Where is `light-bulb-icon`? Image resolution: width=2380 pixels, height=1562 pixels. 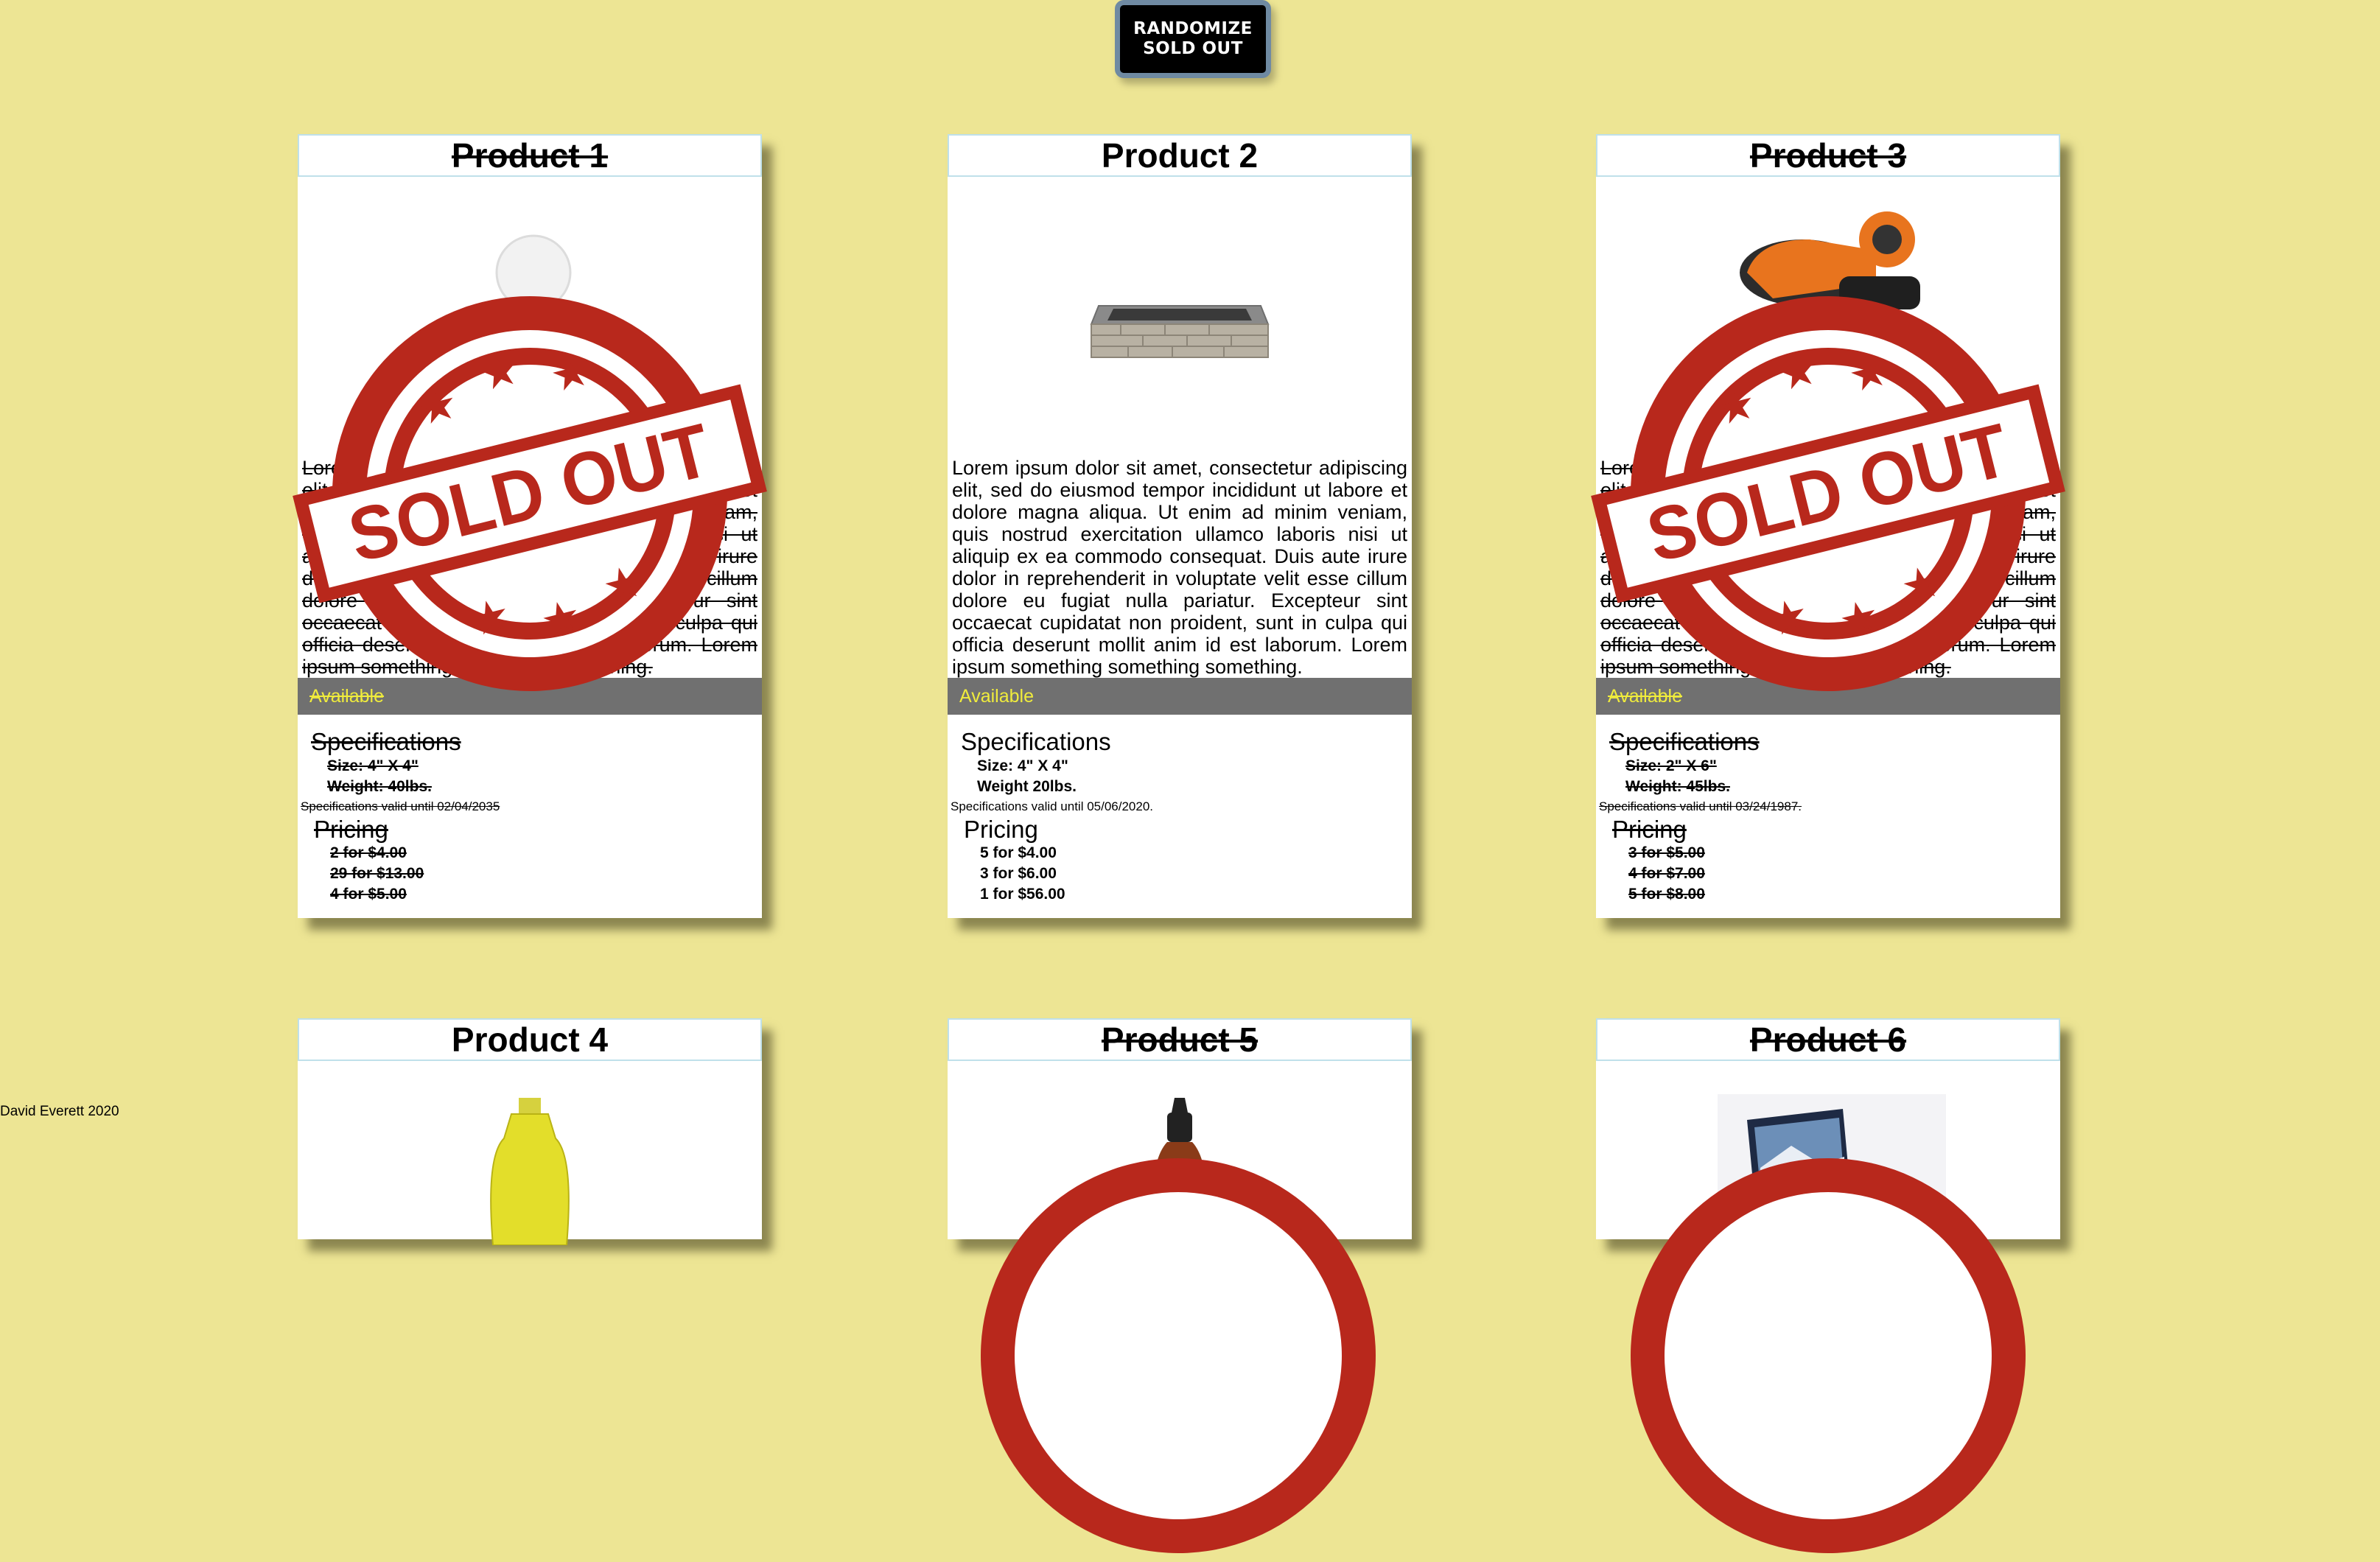
light-bulb-icon is located at coordinates (533, 285).